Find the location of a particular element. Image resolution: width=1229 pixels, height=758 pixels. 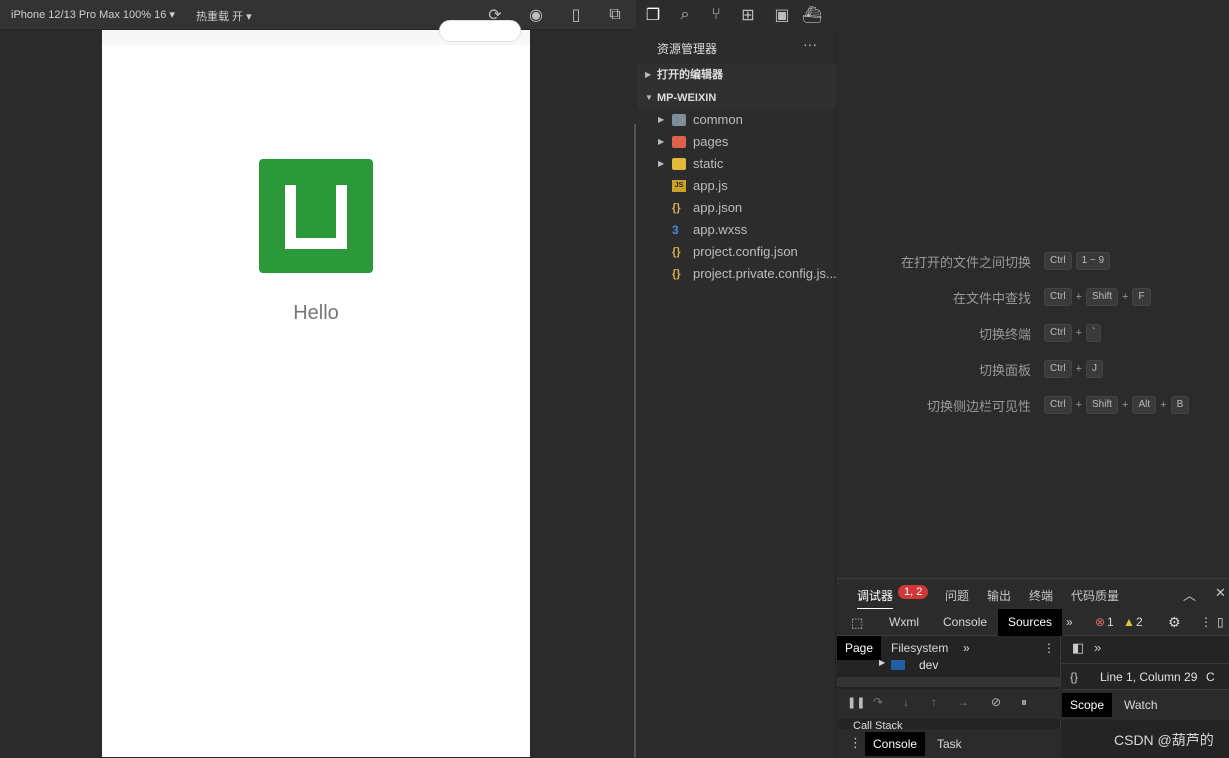

more-icon: ··· is located at coordinates (810, 44).